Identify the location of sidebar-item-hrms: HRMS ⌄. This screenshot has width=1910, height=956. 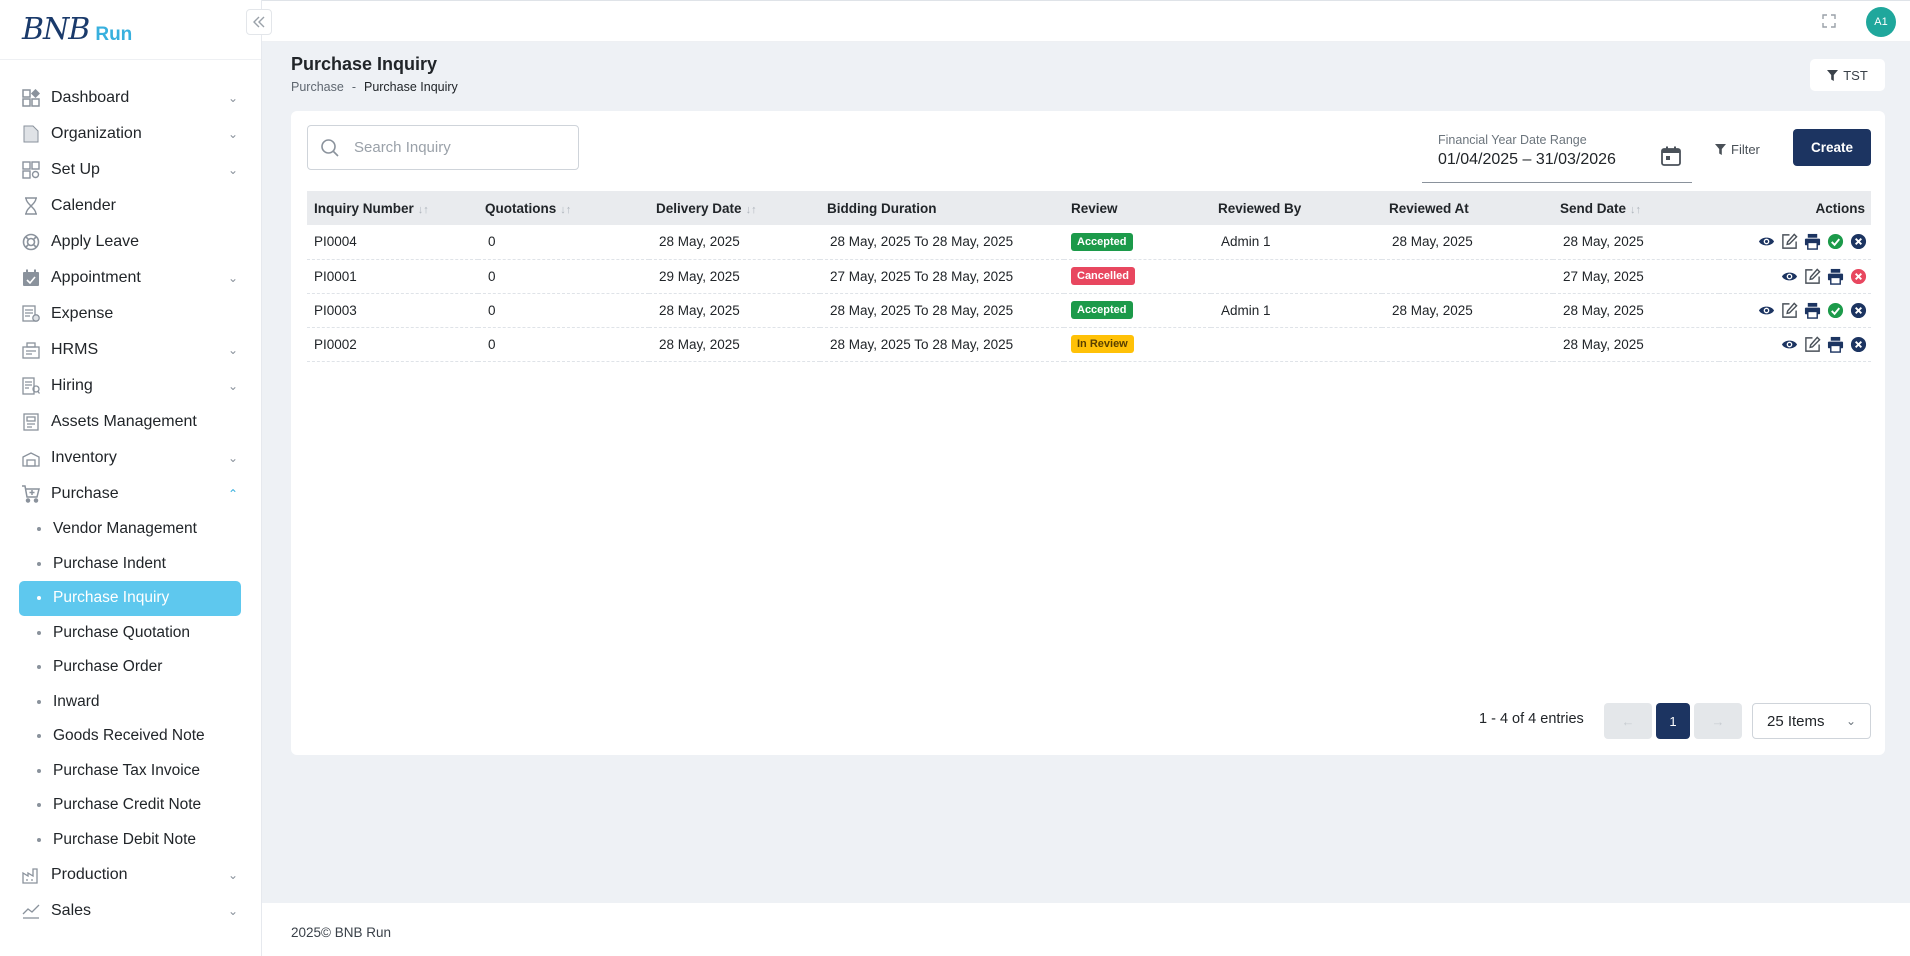
(130, 350).